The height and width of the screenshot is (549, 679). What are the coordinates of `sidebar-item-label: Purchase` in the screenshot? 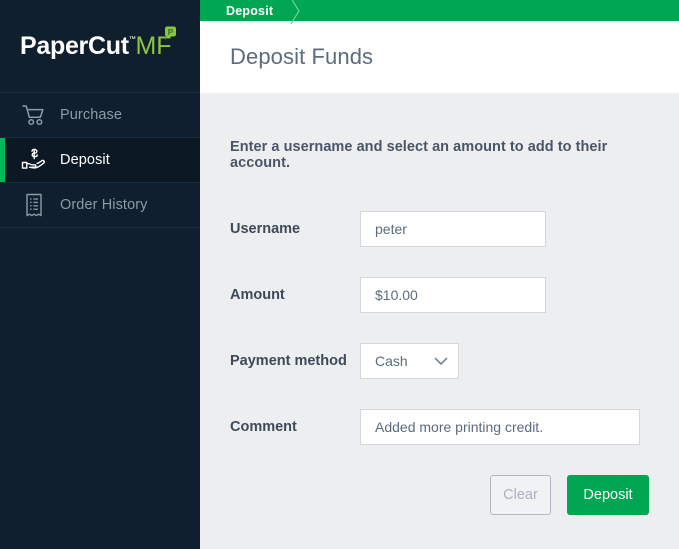 It's located at (91, 115).